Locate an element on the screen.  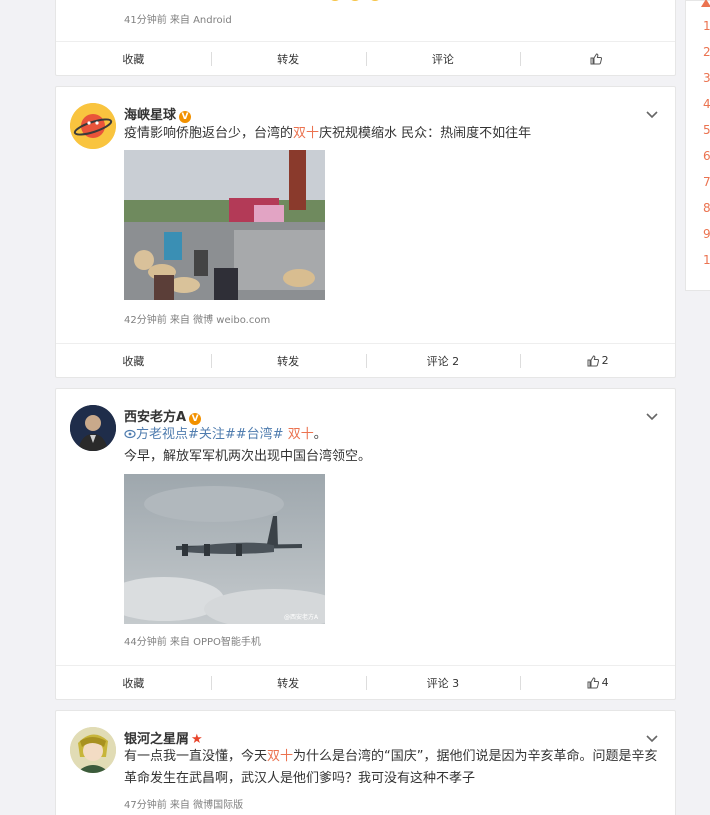
hot-rank: 6 is located at coordinates (706, 156).